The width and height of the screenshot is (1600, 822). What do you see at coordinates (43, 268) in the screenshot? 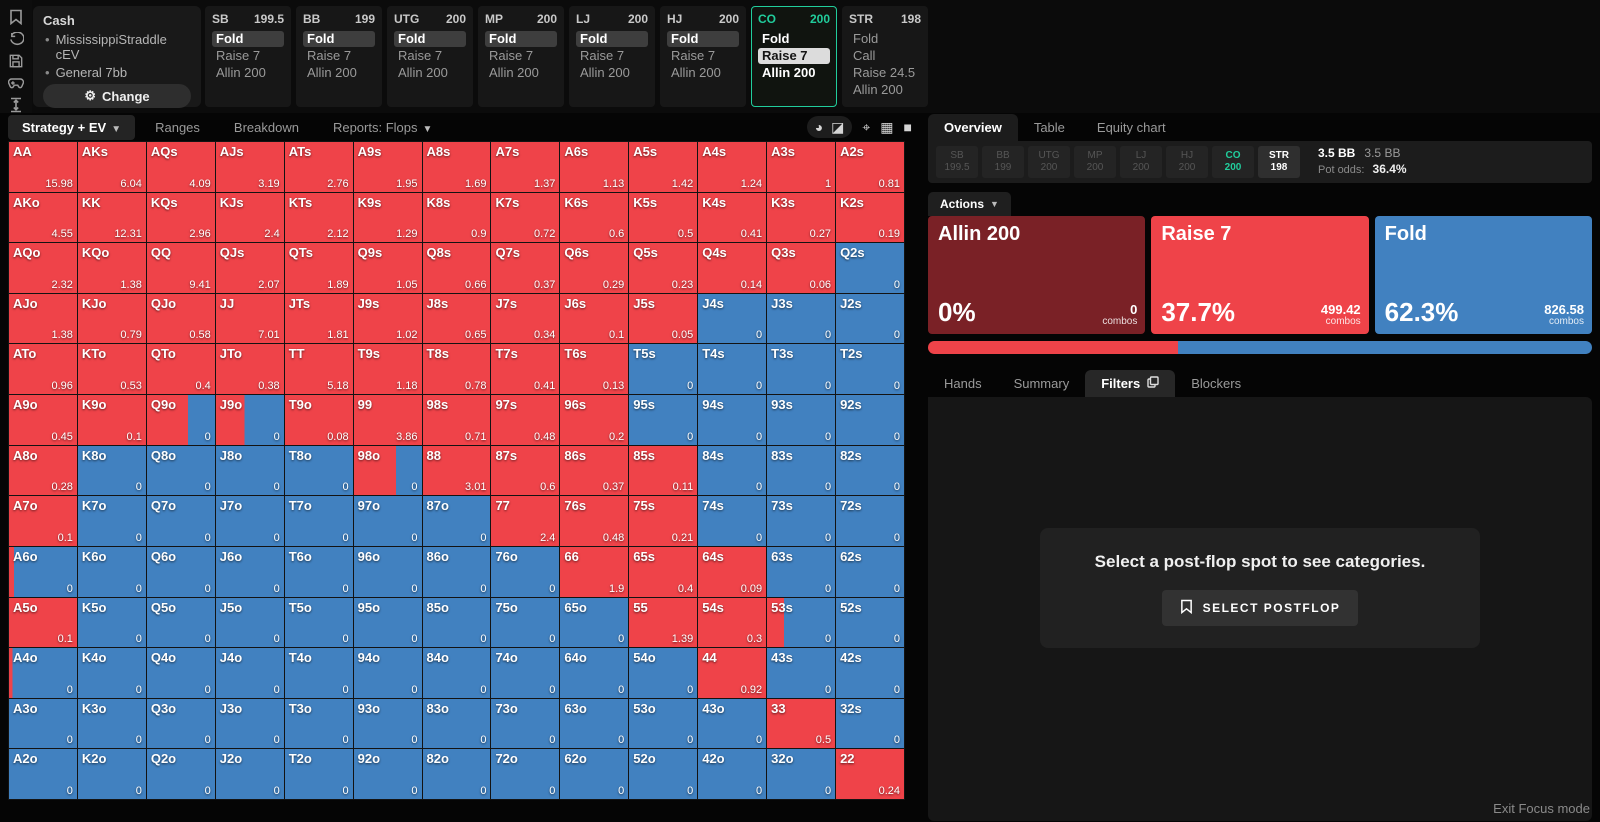
I see `hand-cell-AQo: AQo 2.32` at bounding box center [43, 268].